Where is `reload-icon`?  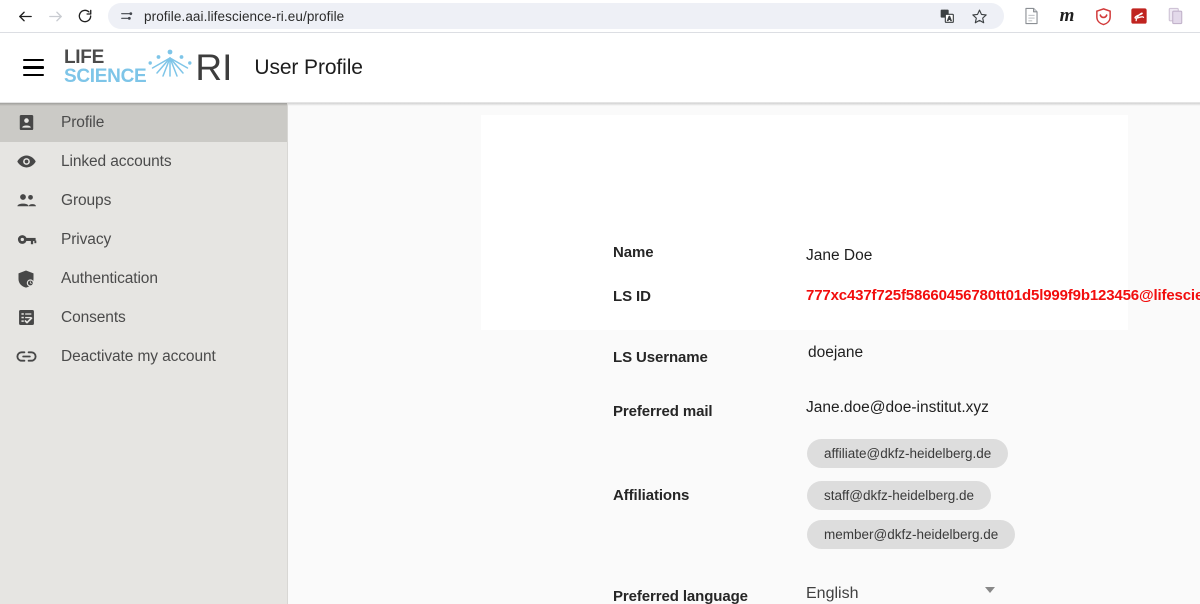 reload-icon is located at coordinates (85, 16).